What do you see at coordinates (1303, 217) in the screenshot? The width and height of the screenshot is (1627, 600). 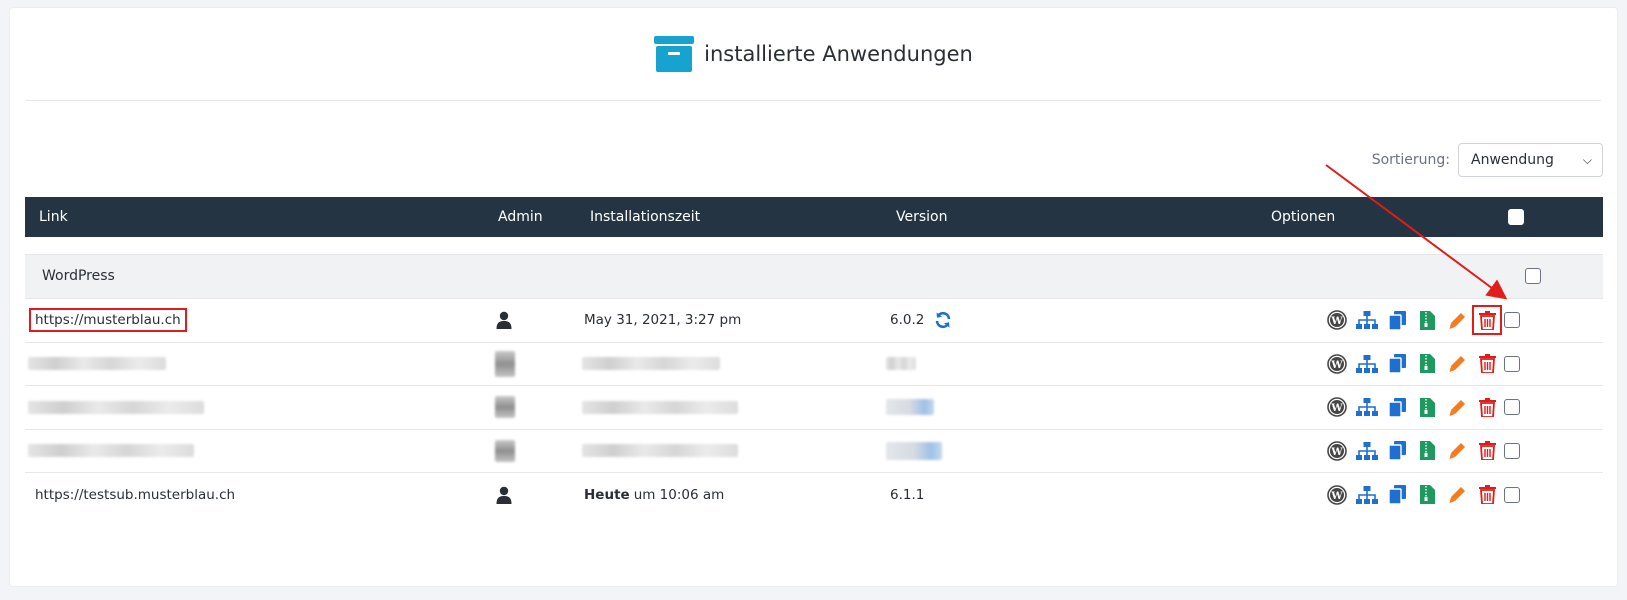 I see `column-options: Optionen` at bounding box center [1303, 217].